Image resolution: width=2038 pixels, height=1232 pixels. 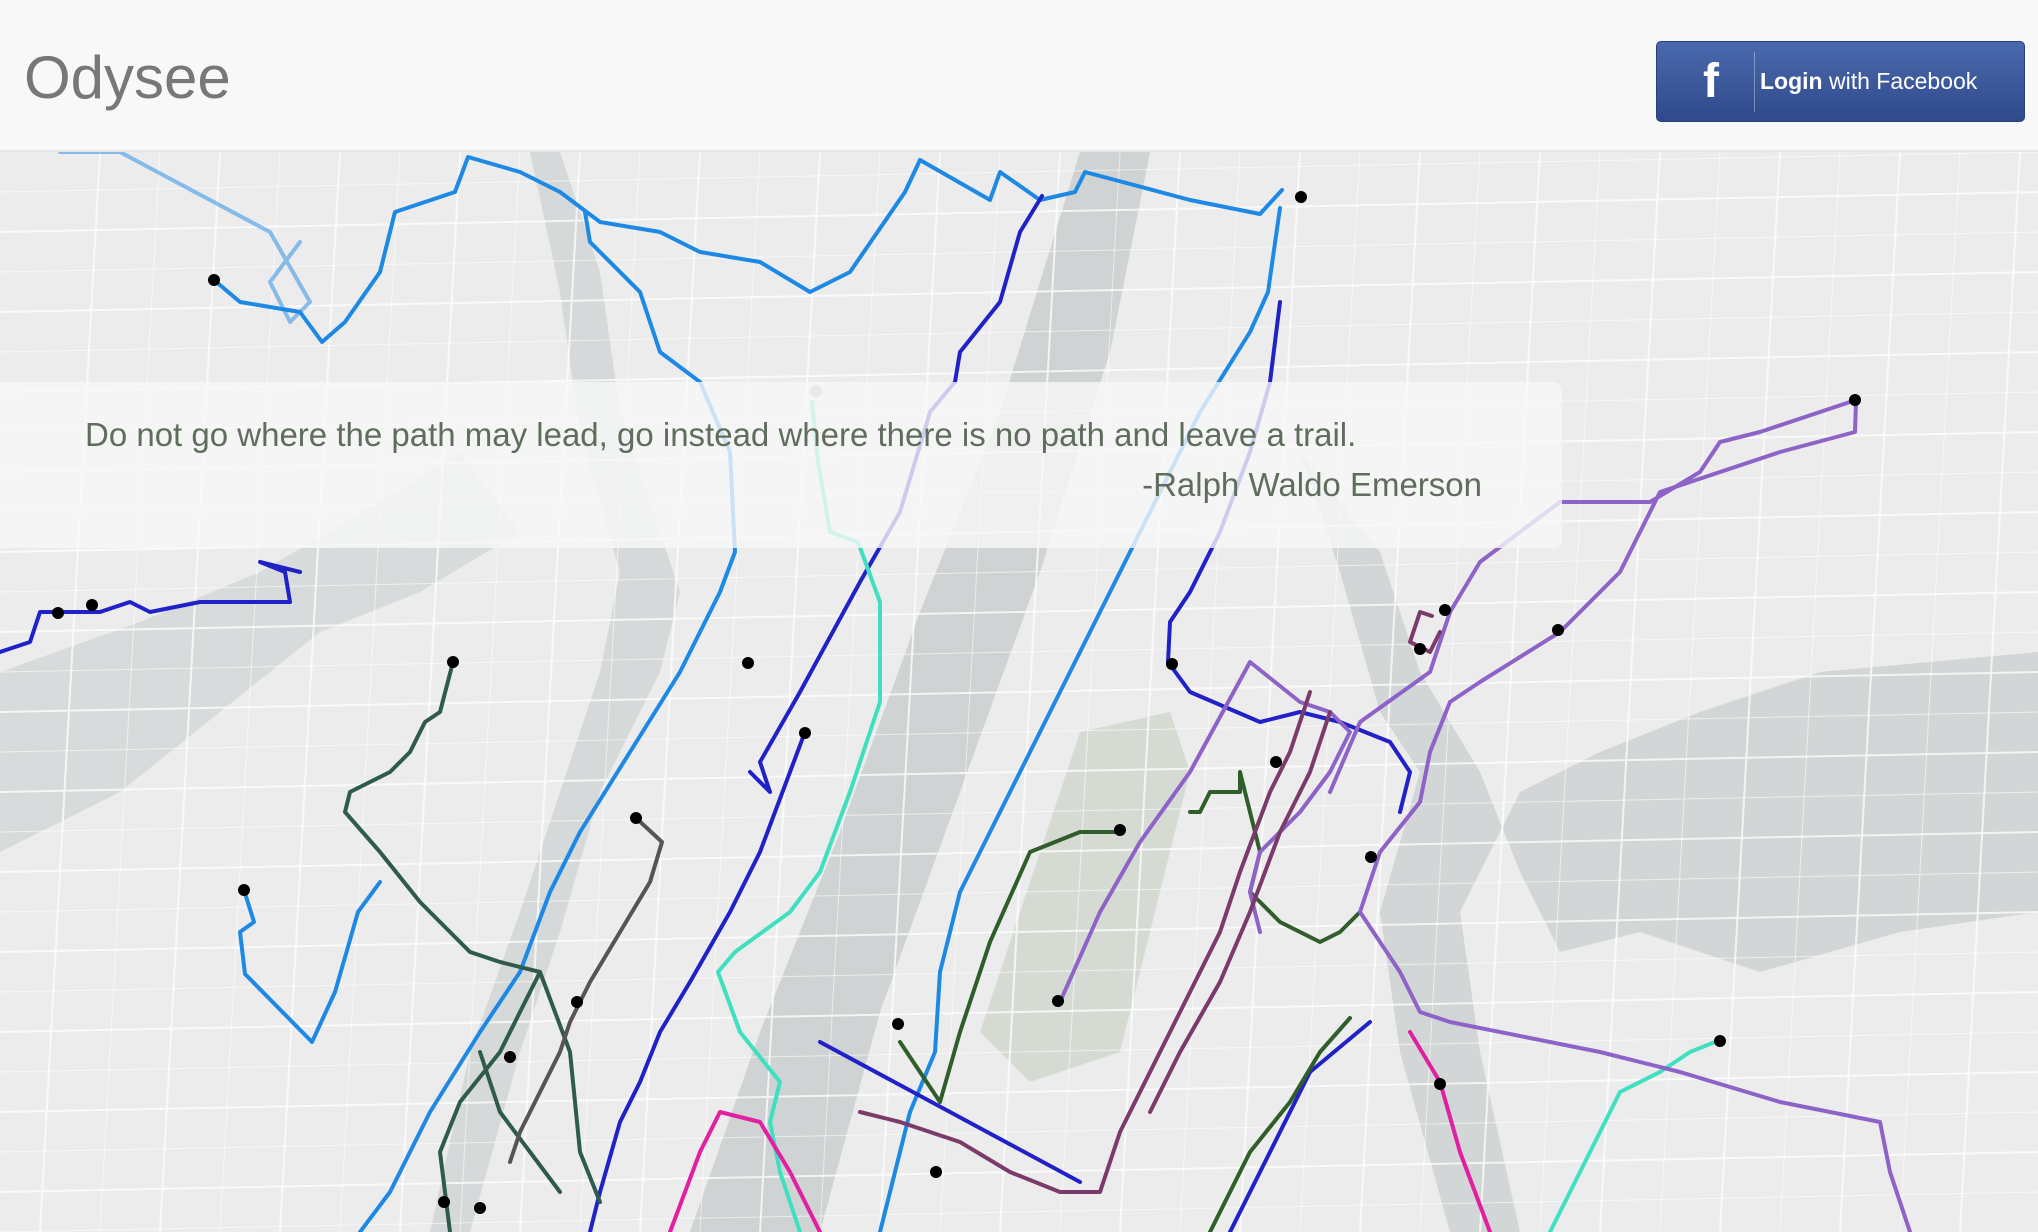 What do you see at coordinates (1312, 484) in the screenshot?
I see `quote-author: -Ralph Waldo Emerson` at bounding box center [1312, 484].